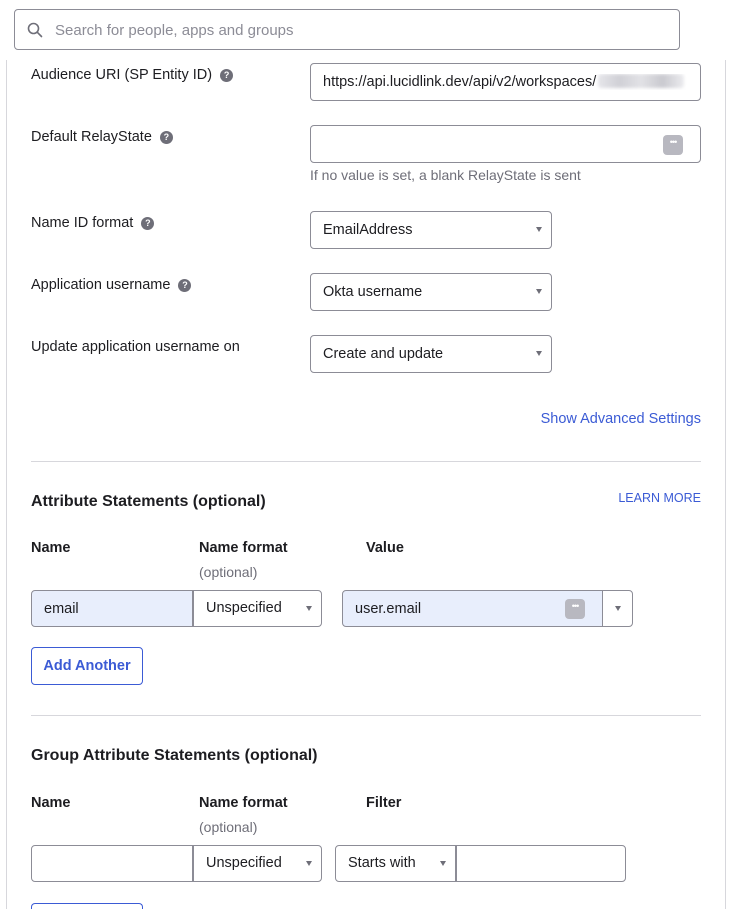 The image size is (735, 909). I want to click on audience-uri-label: Audience URI (SP Entity ID)?, so click(132, 75).